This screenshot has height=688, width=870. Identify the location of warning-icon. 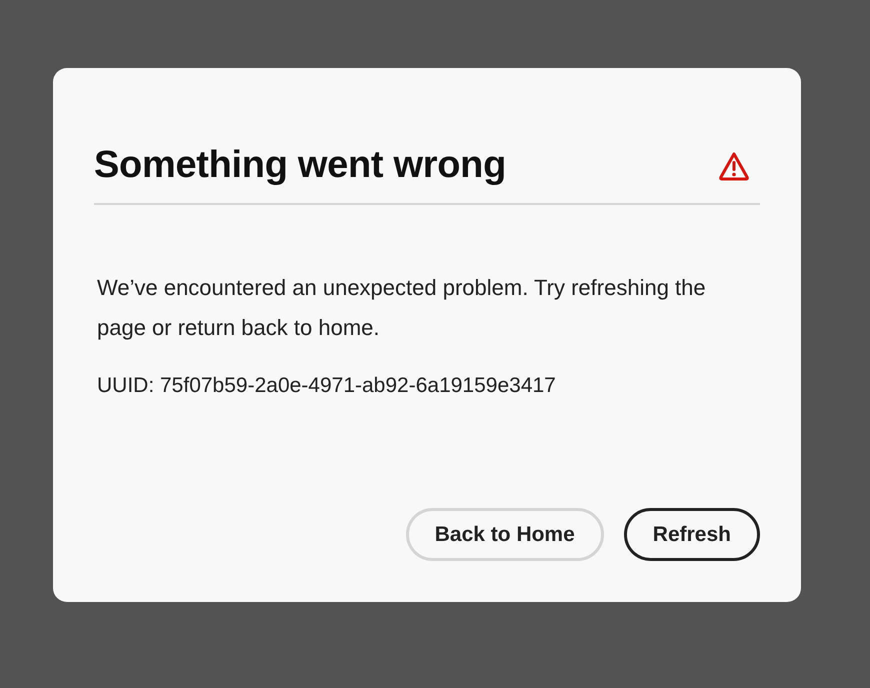
(734, 165).